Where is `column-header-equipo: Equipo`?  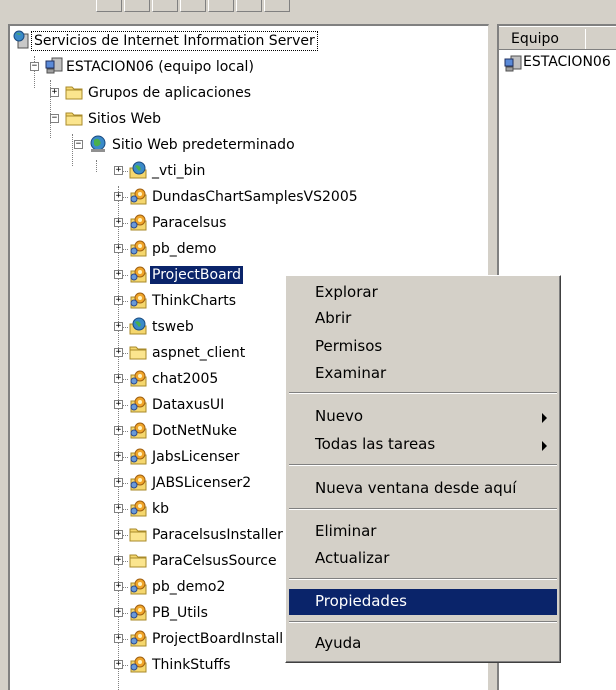 column-header-equipo: Equipo is located at coordinates (557, 38).